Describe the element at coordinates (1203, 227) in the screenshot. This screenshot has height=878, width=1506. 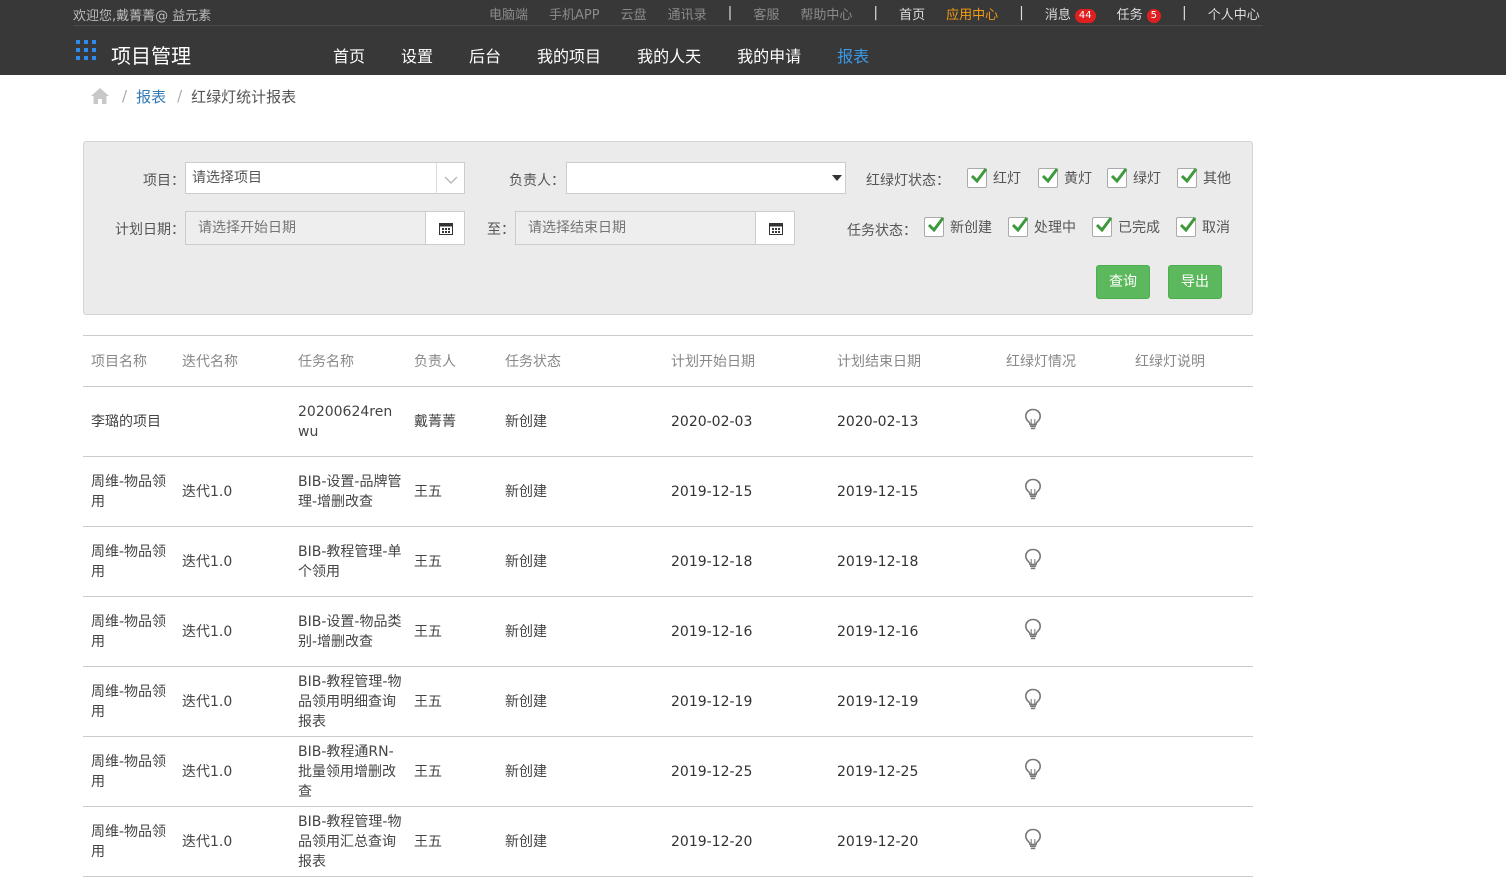
I see `checkbox-cancelled: 取消` at that location.